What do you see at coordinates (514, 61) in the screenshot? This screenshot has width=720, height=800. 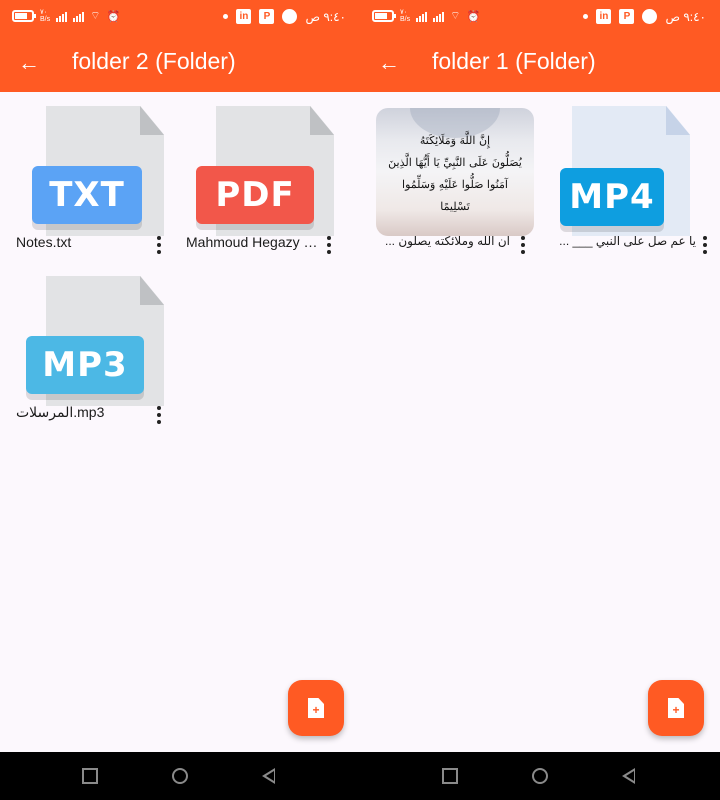 I see `page-title: folder 1 (Folder)` at bounding box center [514, 61].